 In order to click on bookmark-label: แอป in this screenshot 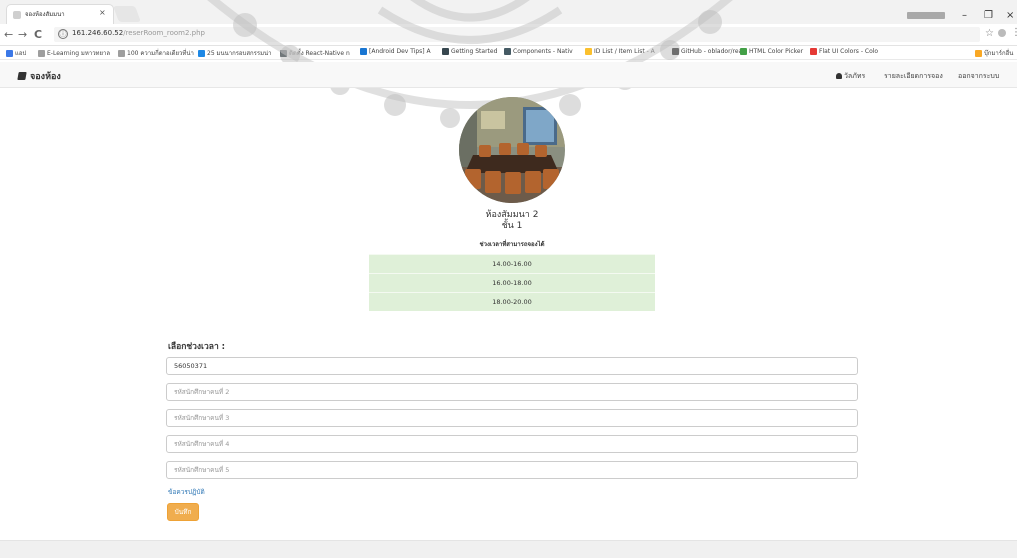, I will do `click(21, 53)`.